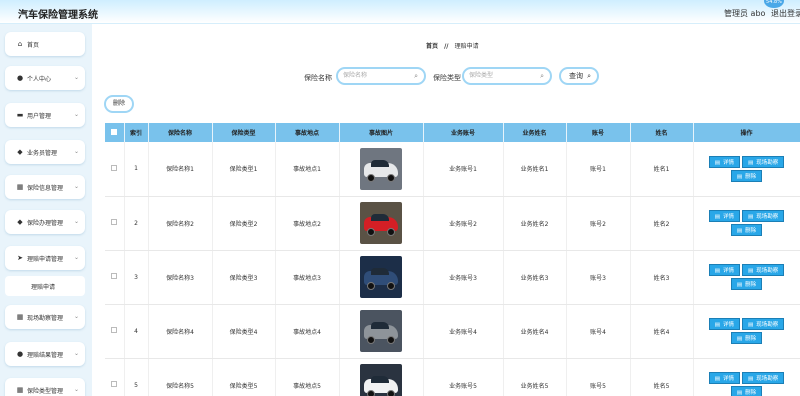 The image size is (800, 396). Describe the element at coordinates (45, 222) in the screenshot. I see `sidebar-item: ◆ 保险办理管理 ⌄` at that location.